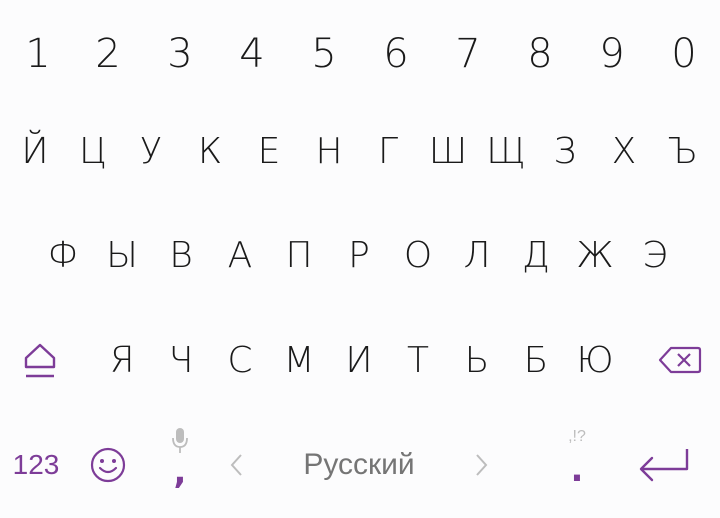 This screenshot has height=518, width=720. Describe the element at coordinates (269, 151) in the screenshot. I see `key-е: Е` at that location.